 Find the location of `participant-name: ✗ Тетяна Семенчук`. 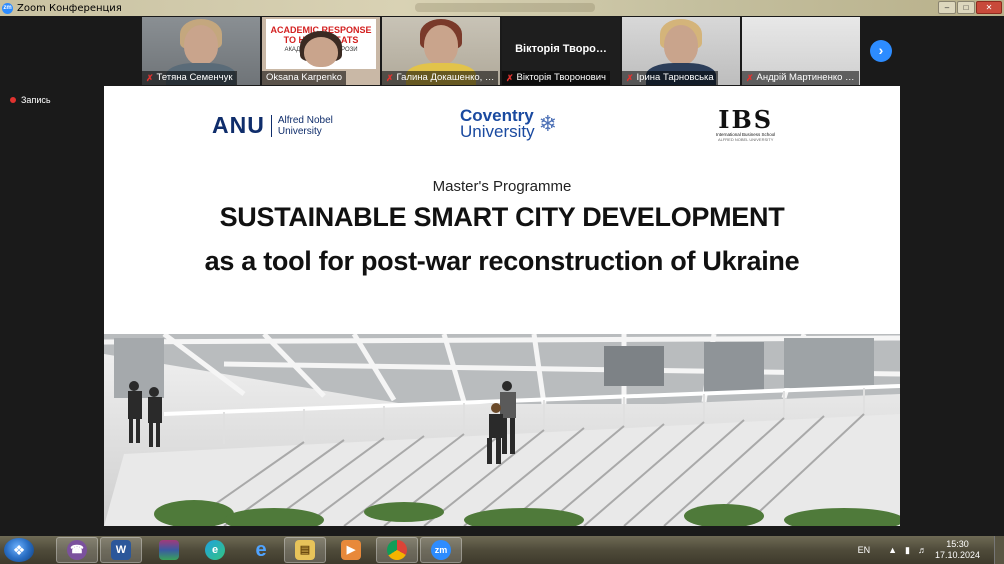

participant-name: ✗ Тетяна Семенчук is located at coordinates (189, 78).